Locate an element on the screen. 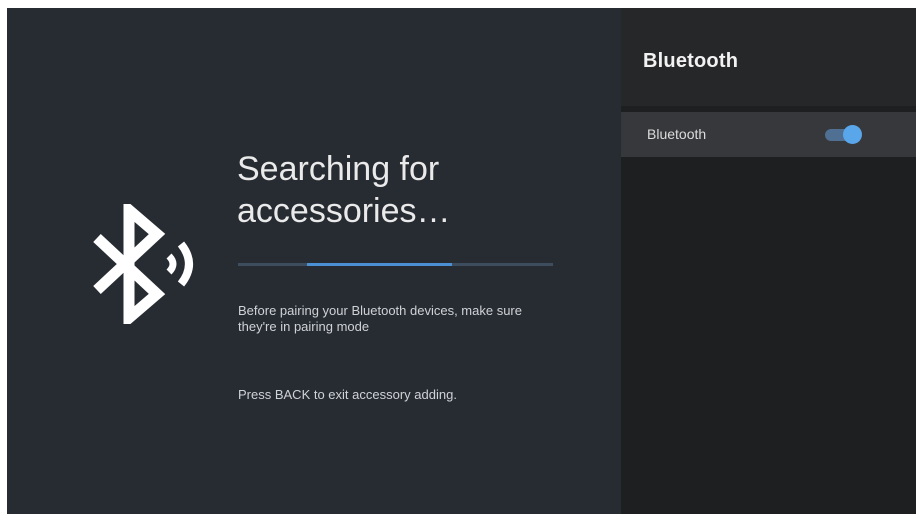 The image size is (916, 515). search-progress-indicator is located at coordinates (379, 264).